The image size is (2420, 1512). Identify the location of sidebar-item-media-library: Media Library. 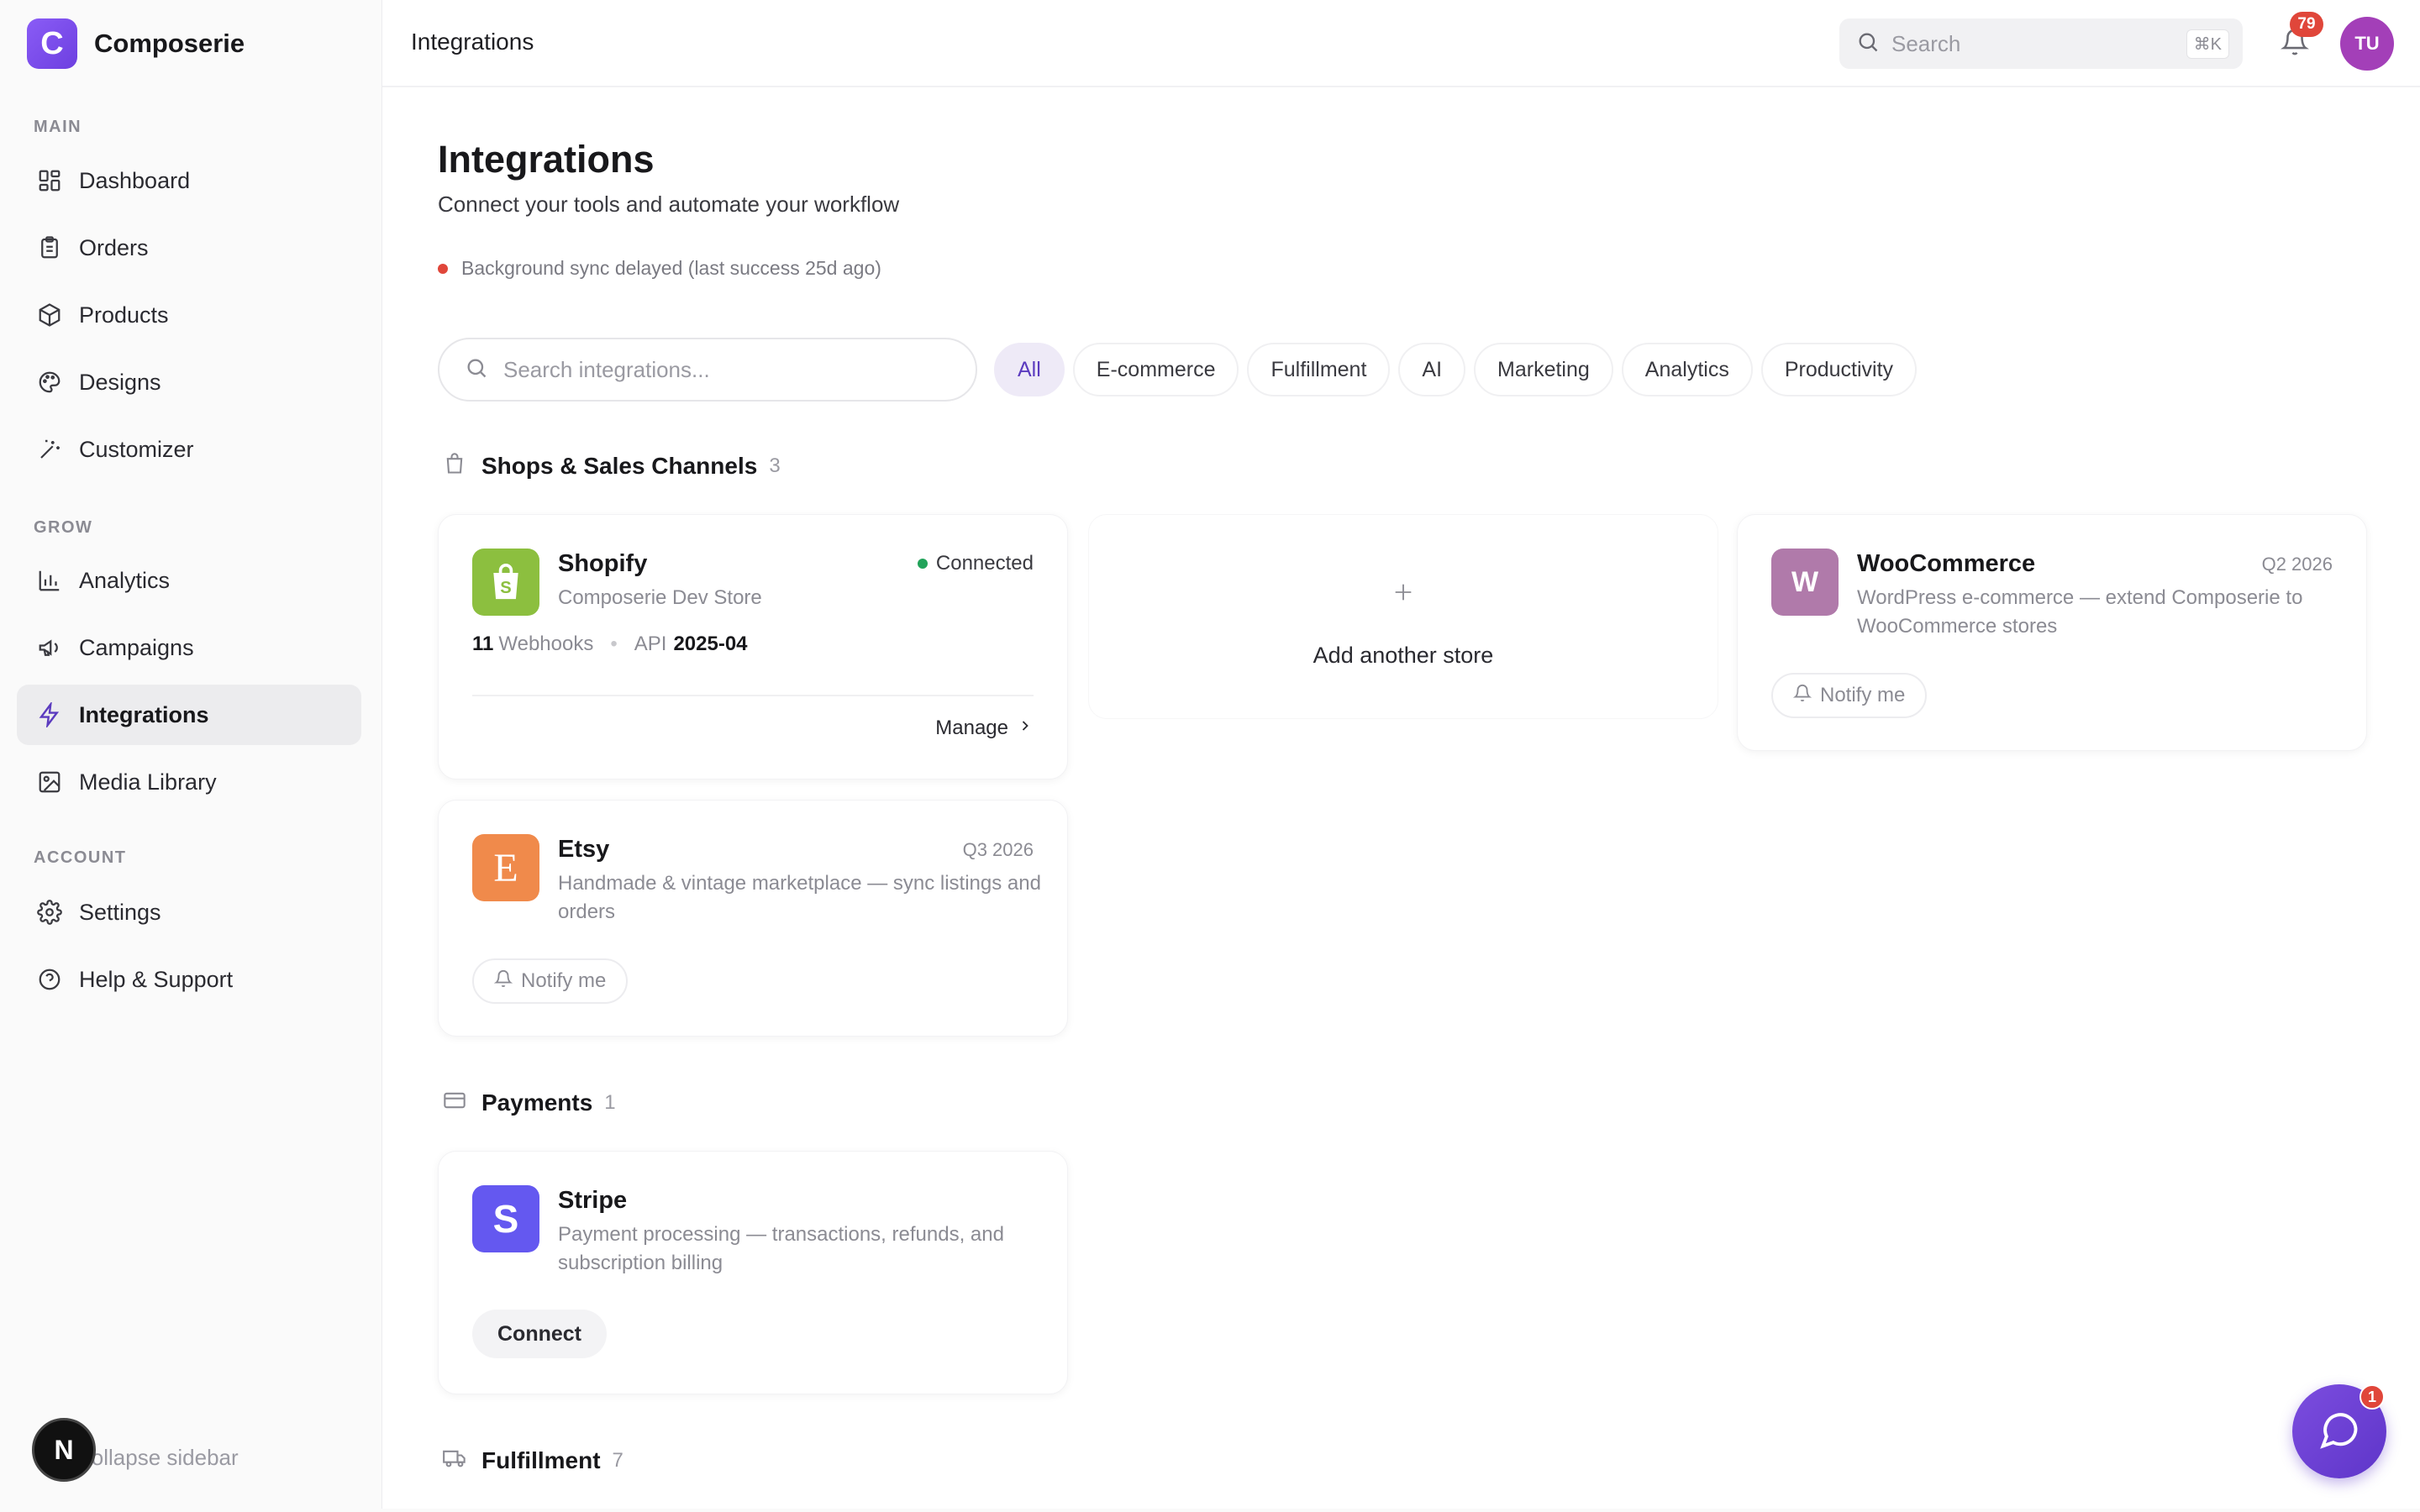
(189, 782).